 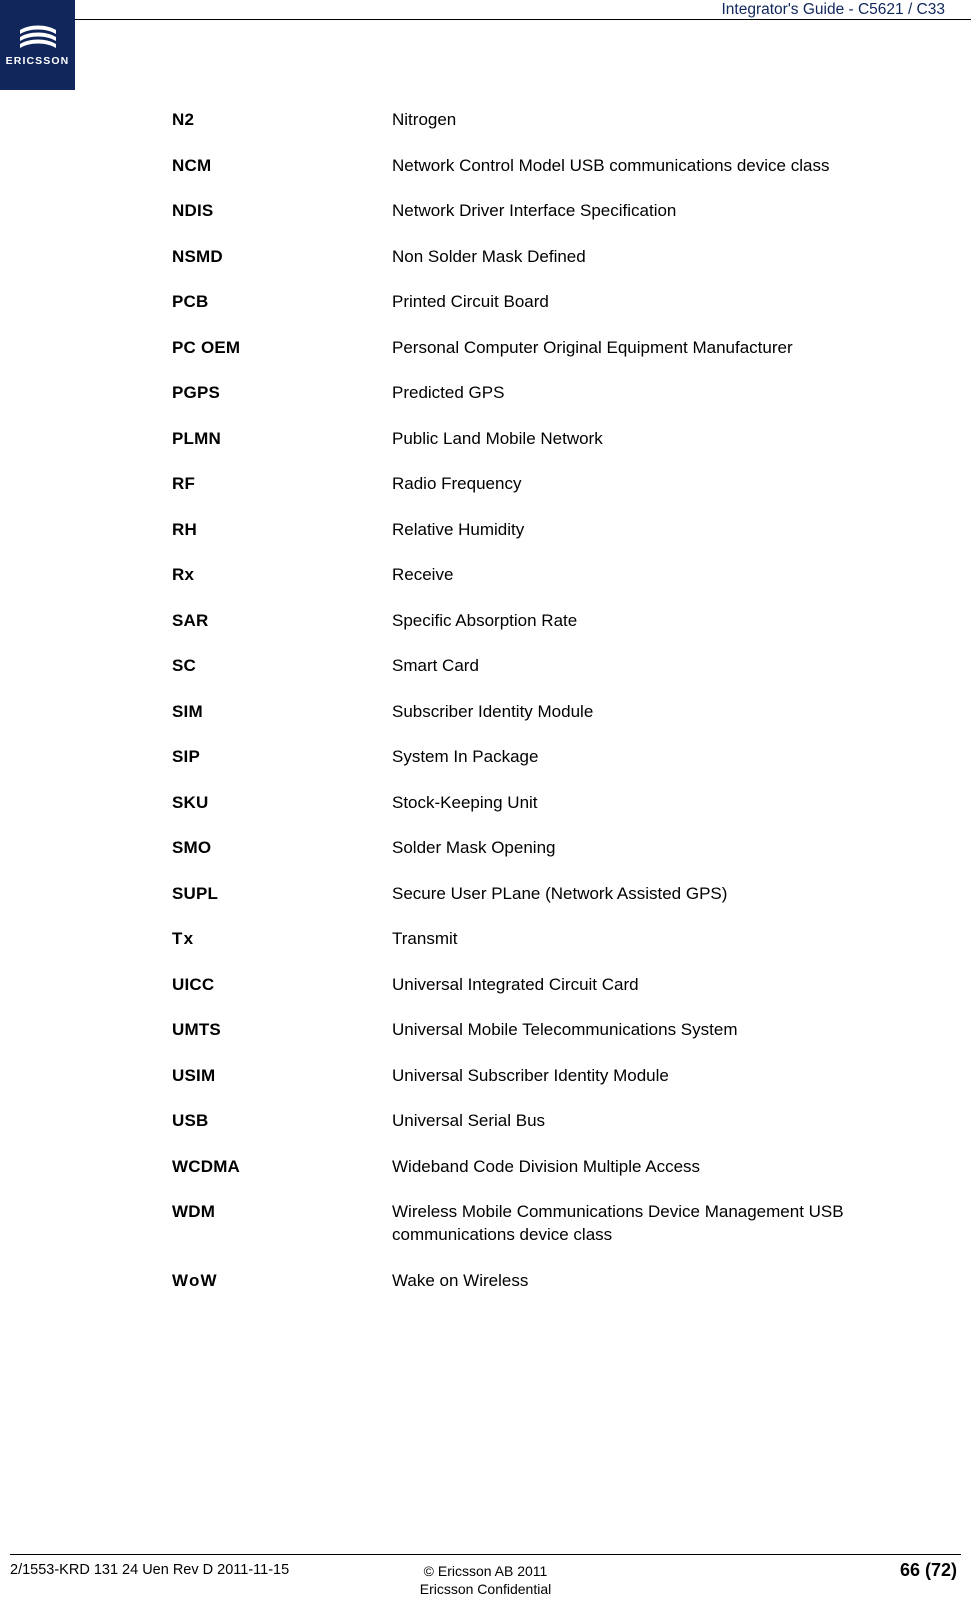 What do you see at coordinates (190, 620) in the screenshot?
I see `glossary-term: SAR` at bounding box center [190, 620].